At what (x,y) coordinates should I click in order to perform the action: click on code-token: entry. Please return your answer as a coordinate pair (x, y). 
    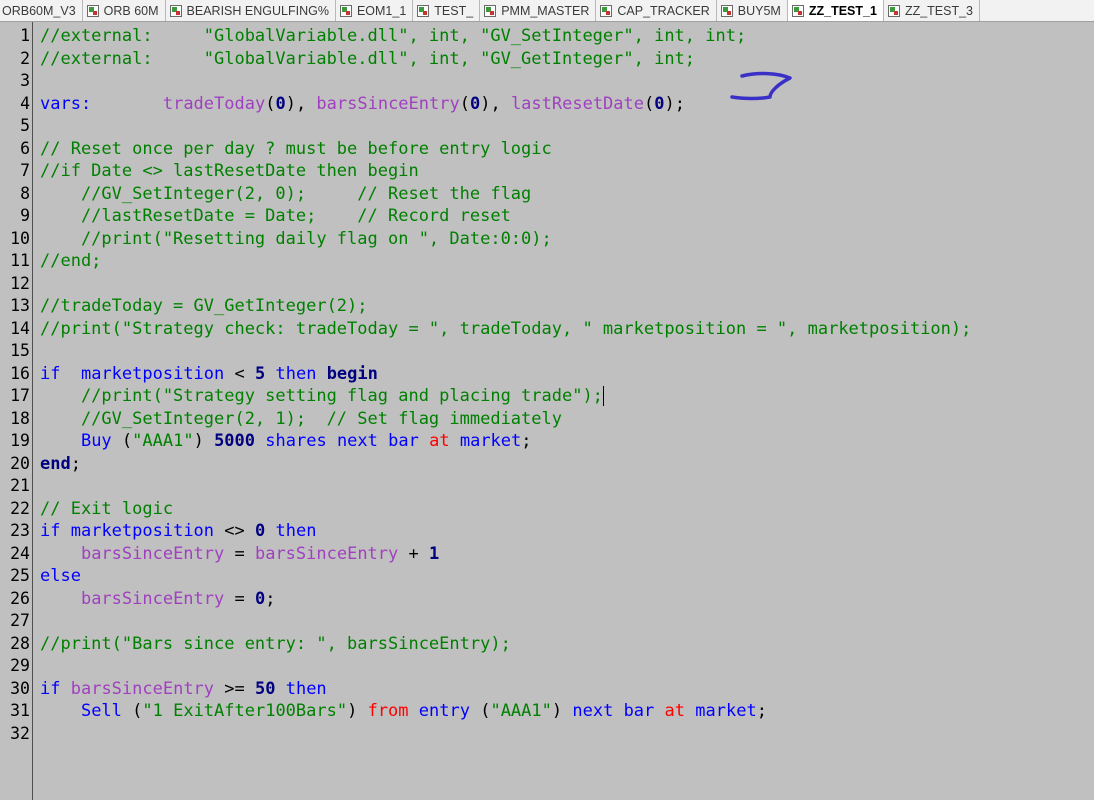
    Looking at the image, I should click on (444, 711).